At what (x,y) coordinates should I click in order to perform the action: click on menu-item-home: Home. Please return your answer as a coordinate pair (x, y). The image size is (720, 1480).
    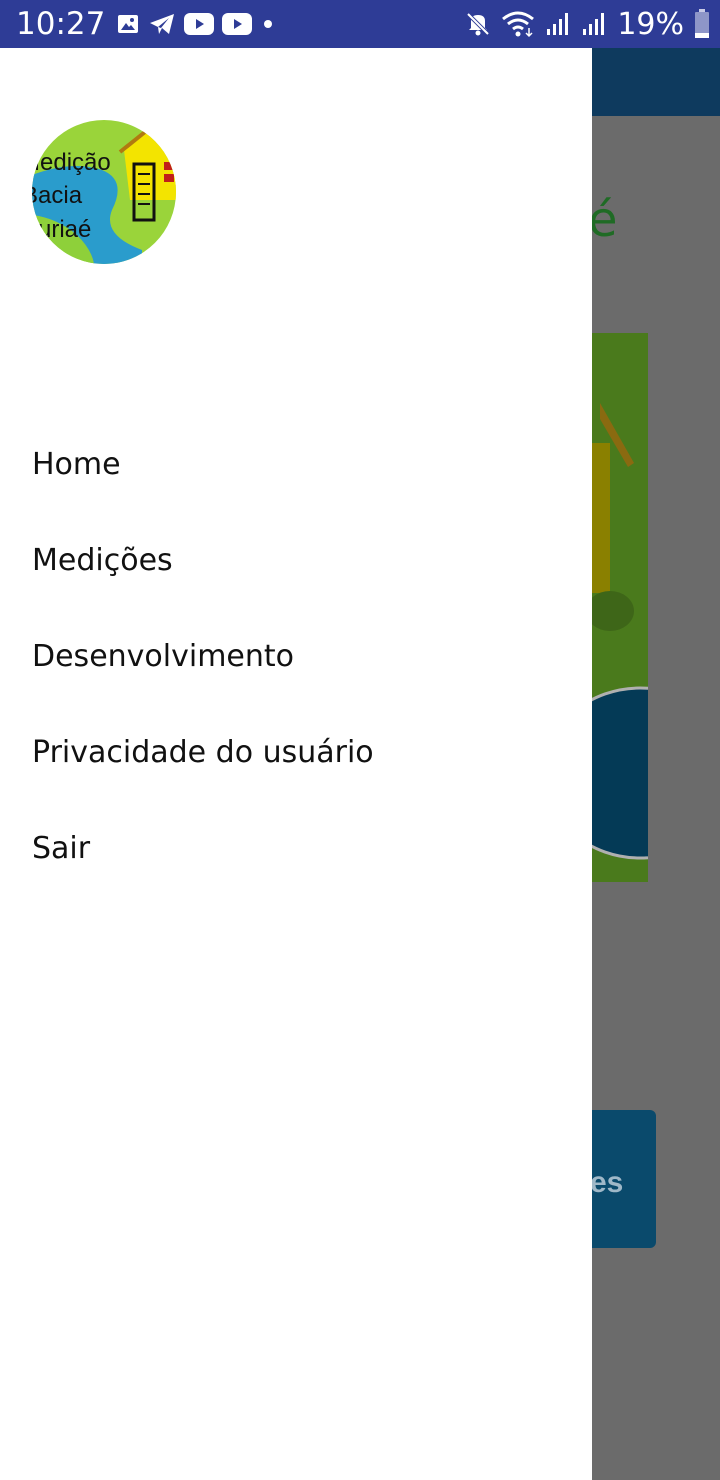
    Looking at the image, I should click on (296, 465).